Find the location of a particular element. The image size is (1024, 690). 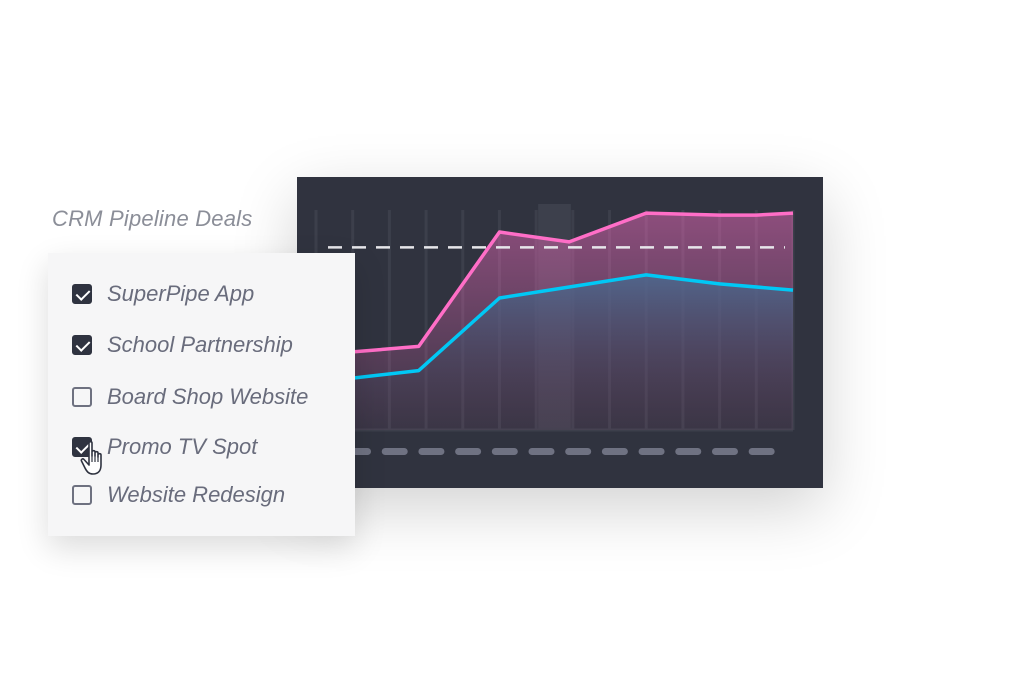

filter-superpipe-app: SuperPipe App is located at coordinates (163, 294).